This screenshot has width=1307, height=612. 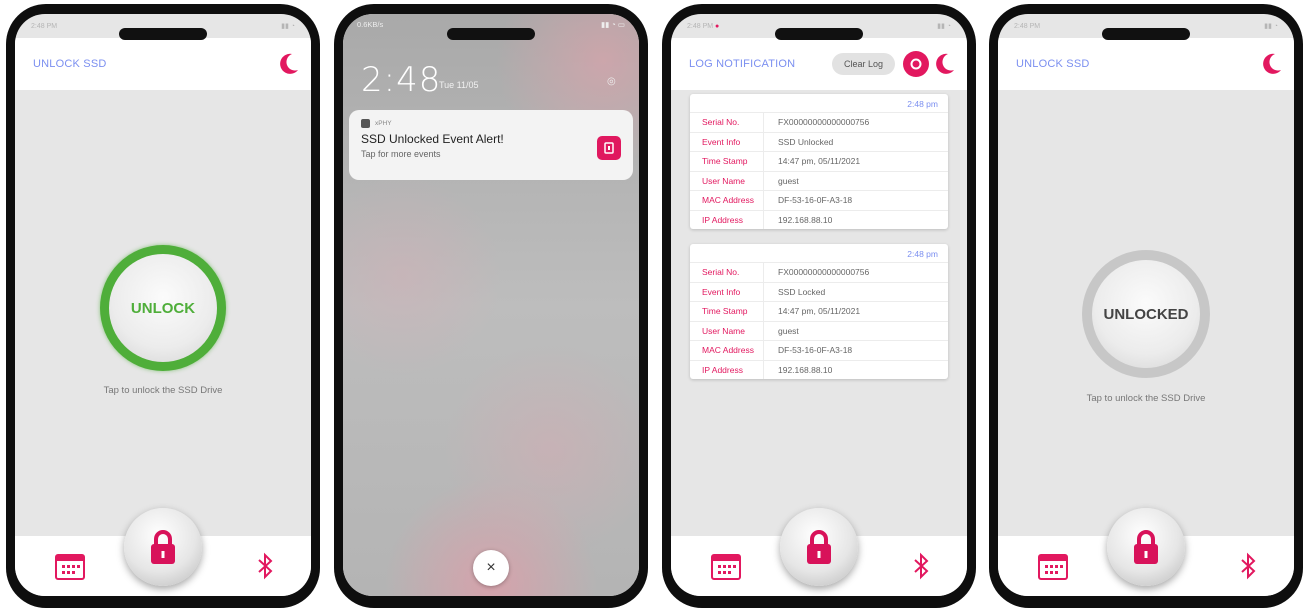 I want to click on unlocked-button-label: UNLOCKED, so click(x=1146, y=314).